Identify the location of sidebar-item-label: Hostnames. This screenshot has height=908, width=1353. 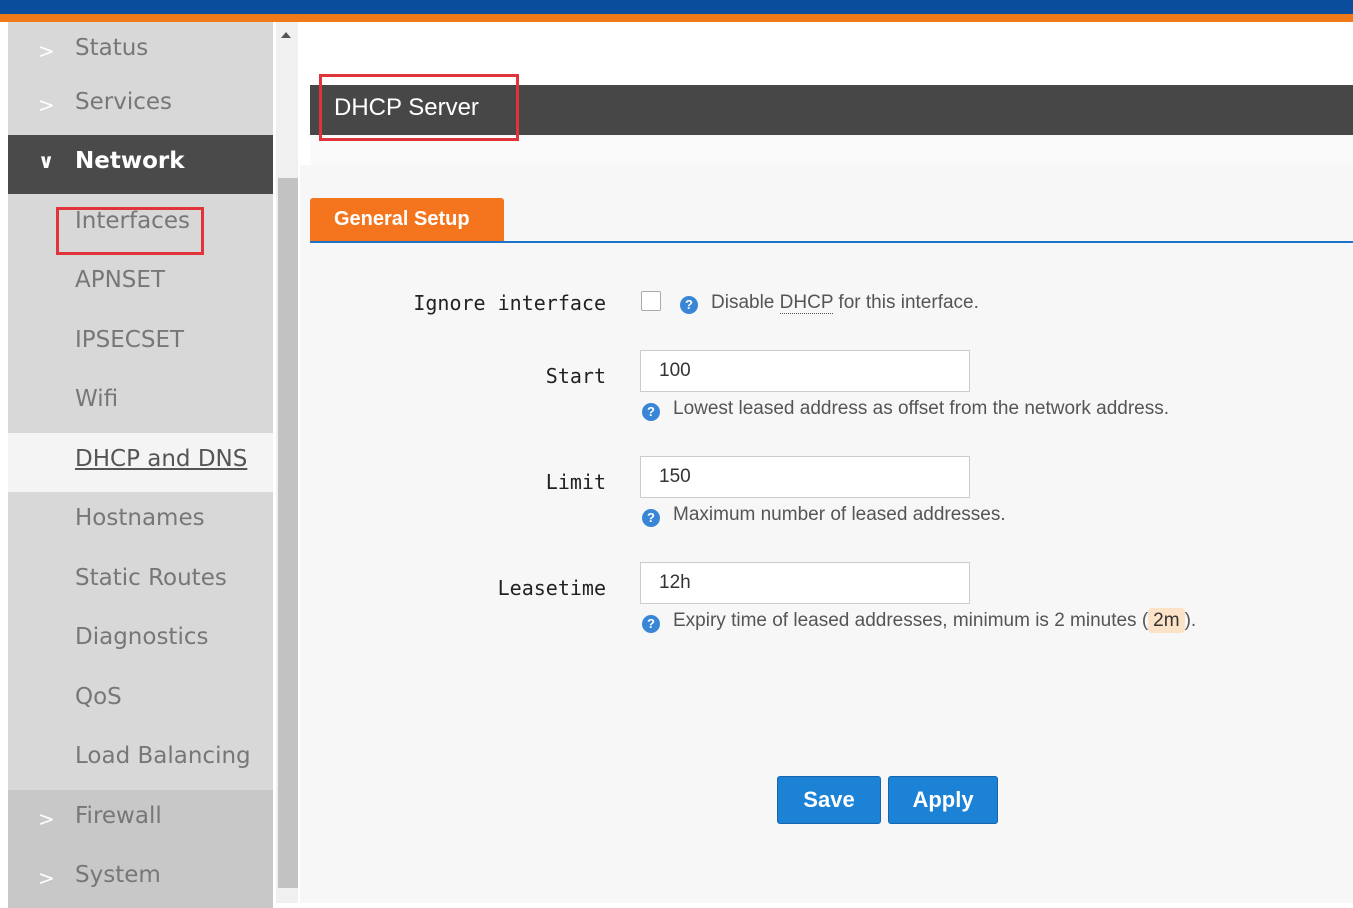
(140, 518).